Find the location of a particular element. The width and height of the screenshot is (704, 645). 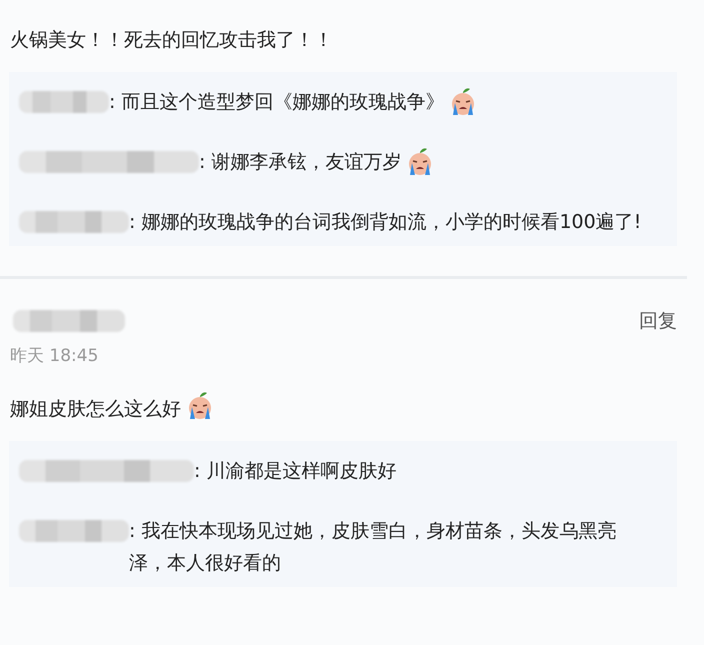

reply-text: : 而且这个造型梦回《娜娜的玫瑰战争》 is located at coordinates (276, 102).